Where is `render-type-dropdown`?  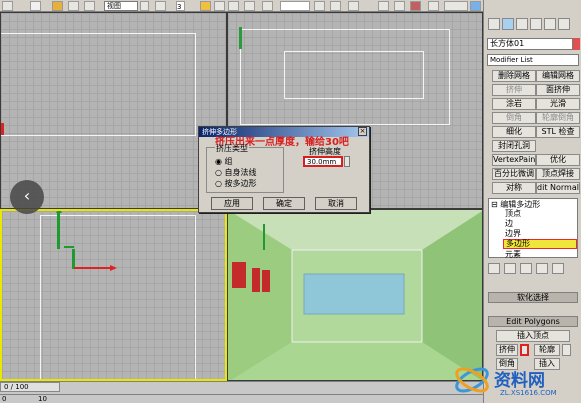
render-type-dropdown is located at coordinates (456, 6).